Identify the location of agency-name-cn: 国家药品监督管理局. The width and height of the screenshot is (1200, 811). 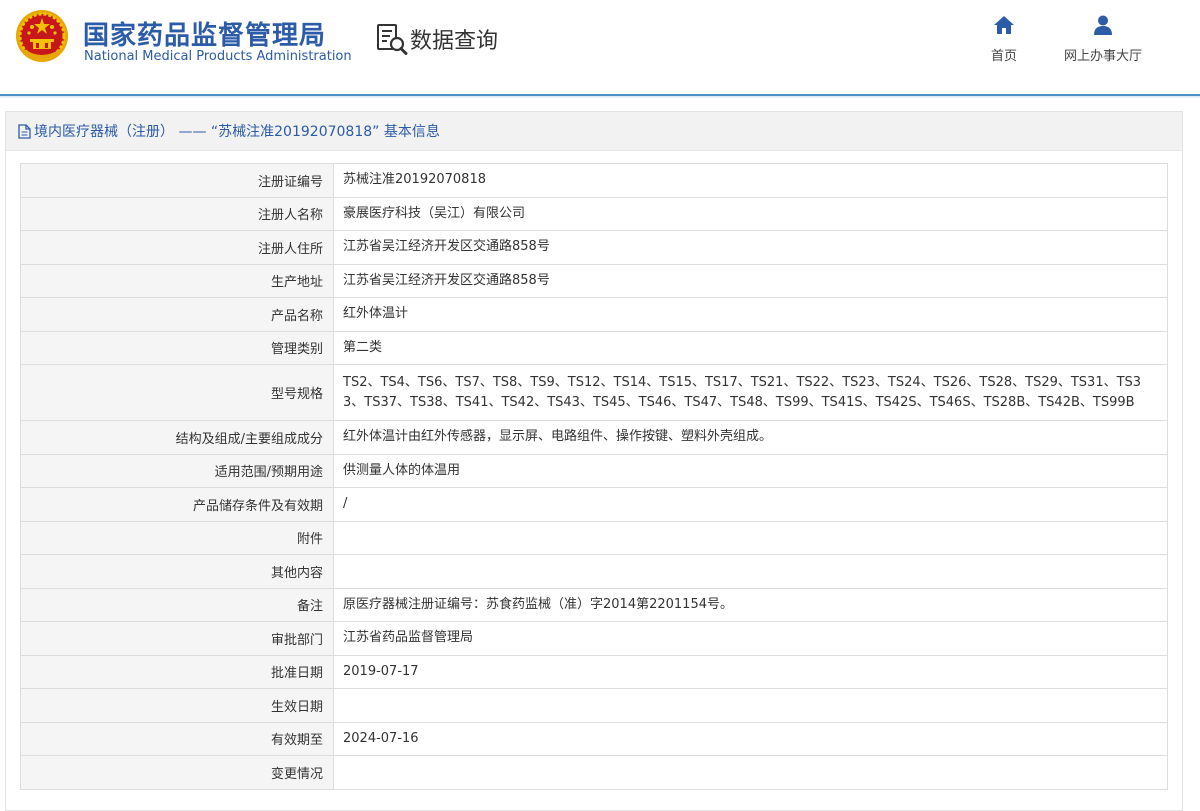
(205, 36).